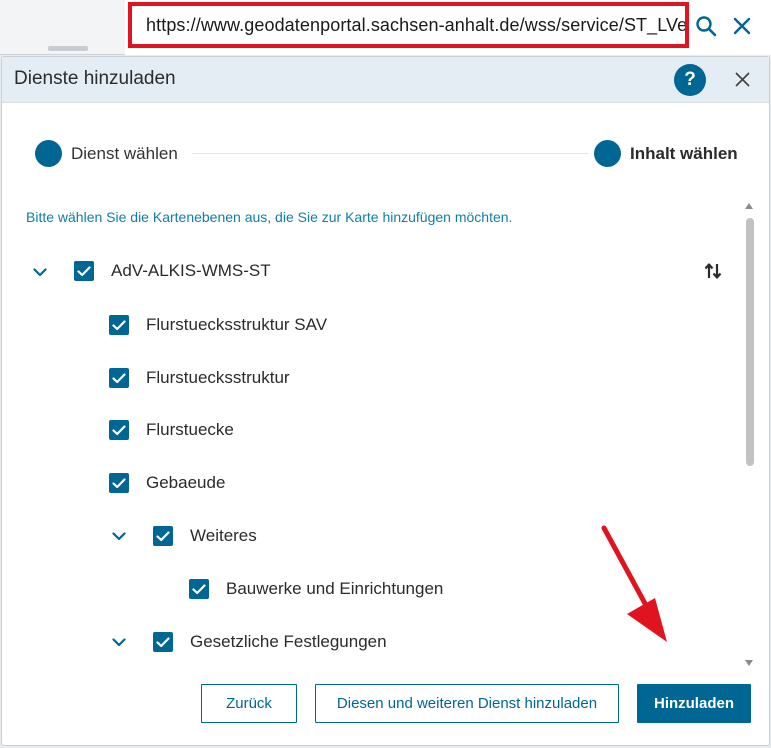 This screenshot has height=748, width=771. Describe the element at coordinates (467, 703) in the screenshot. I see `add-more-services-button: Diesen und weiteren Dienst hinzuladen` at that location.